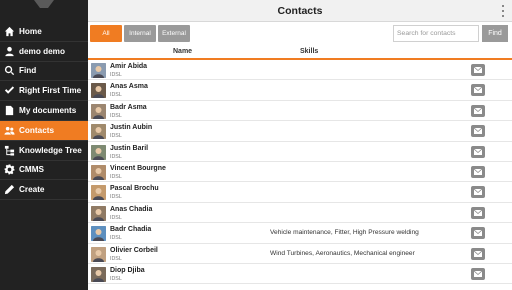 This screenshot has height=290, width=512. I want to click on sidebar-item-label: Create, so click(32, 190).